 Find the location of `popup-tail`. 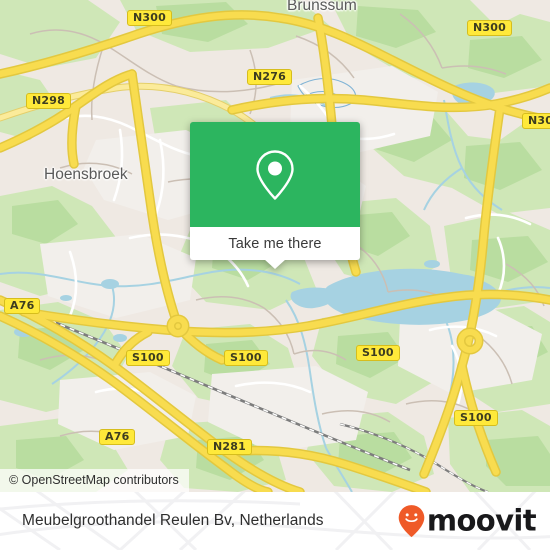

popup-tail is located at coordinates (275, 264).